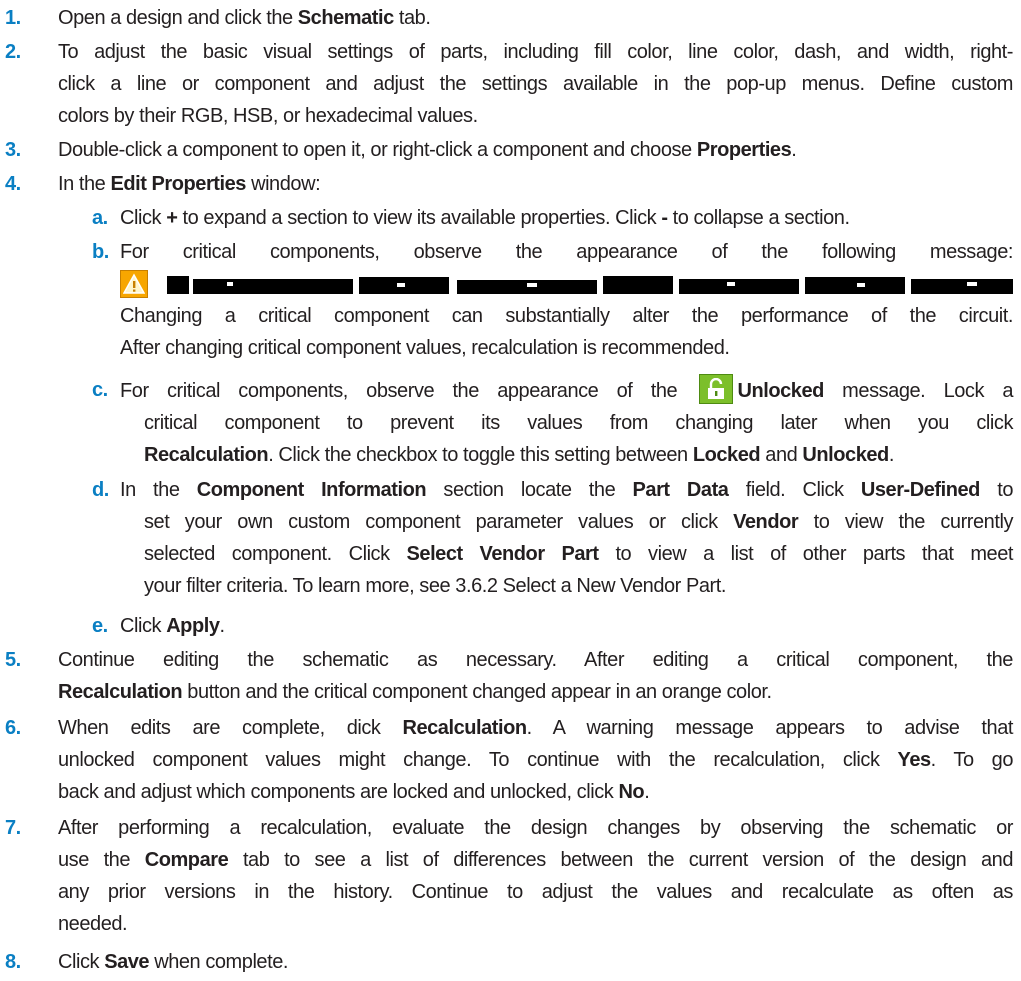 The image size is (1021, 981). I want to click on substep-letter: c., so click(100, 390).